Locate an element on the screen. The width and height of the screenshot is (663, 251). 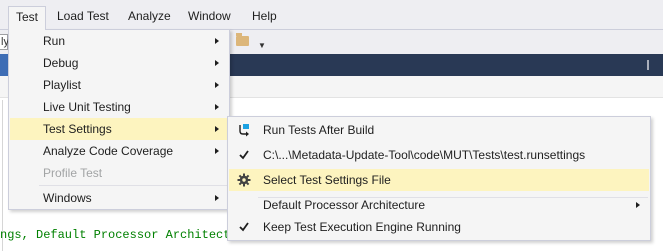
menu-help: Help is located at coordinates (264, 16).